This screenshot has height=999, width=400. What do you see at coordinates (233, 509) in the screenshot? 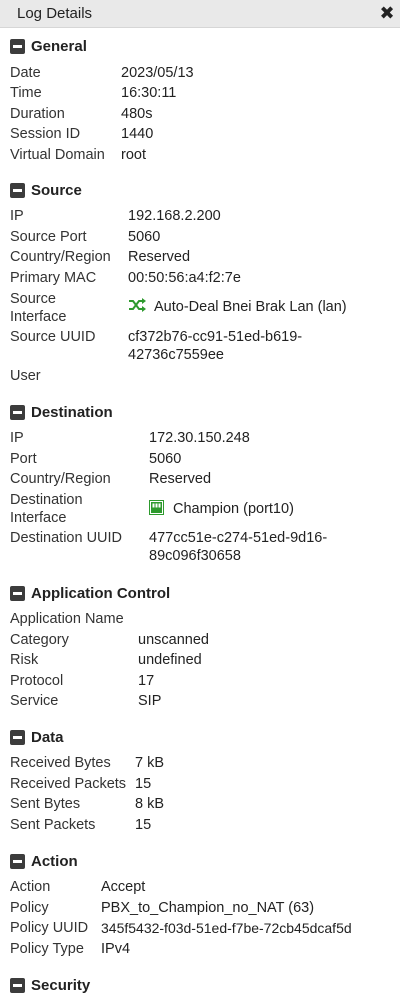
I see `interface-name: Champion (port10)` at bounding box center [233, 509].